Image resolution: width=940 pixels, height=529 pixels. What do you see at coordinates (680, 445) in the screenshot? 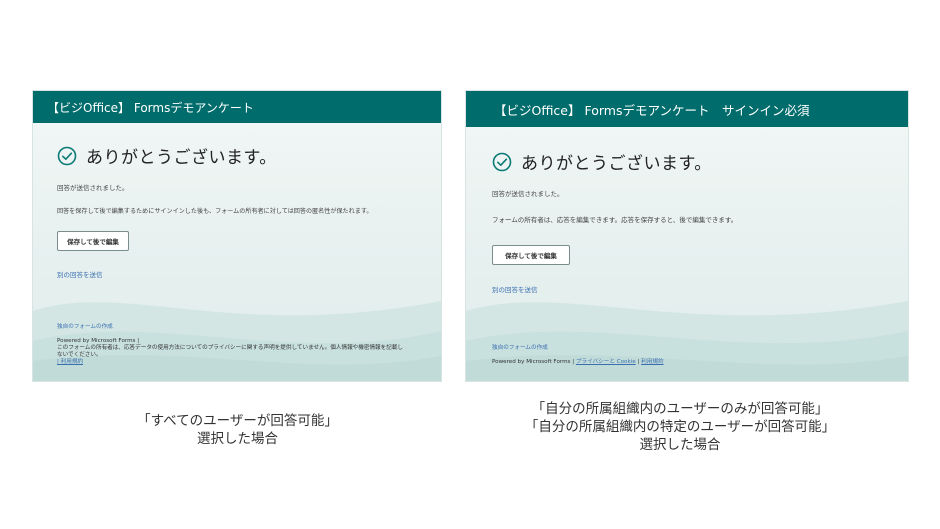
I see `caption-right-line3: 選択した場合` at bounding box center [680, 445].